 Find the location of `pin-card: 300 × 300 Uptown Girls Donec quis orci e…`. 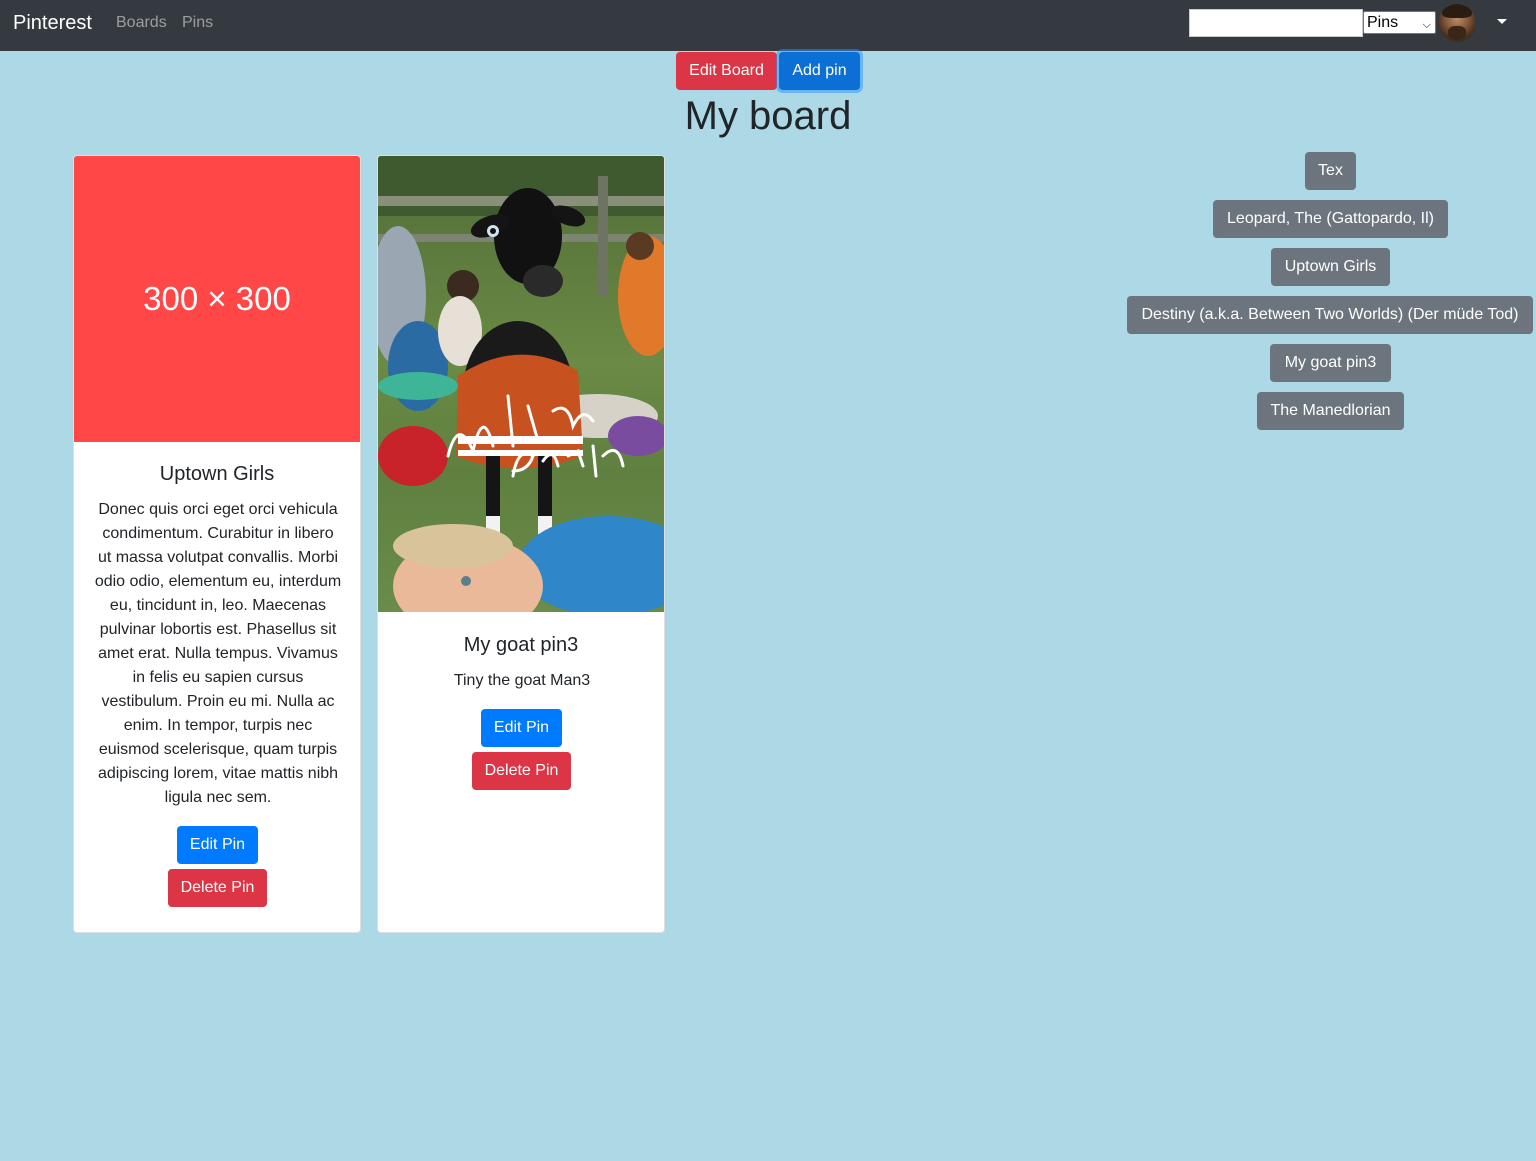

pin-card: 300 × 300 Uptown Girls Donec quis orci e… is located at coordinates (217, 544).